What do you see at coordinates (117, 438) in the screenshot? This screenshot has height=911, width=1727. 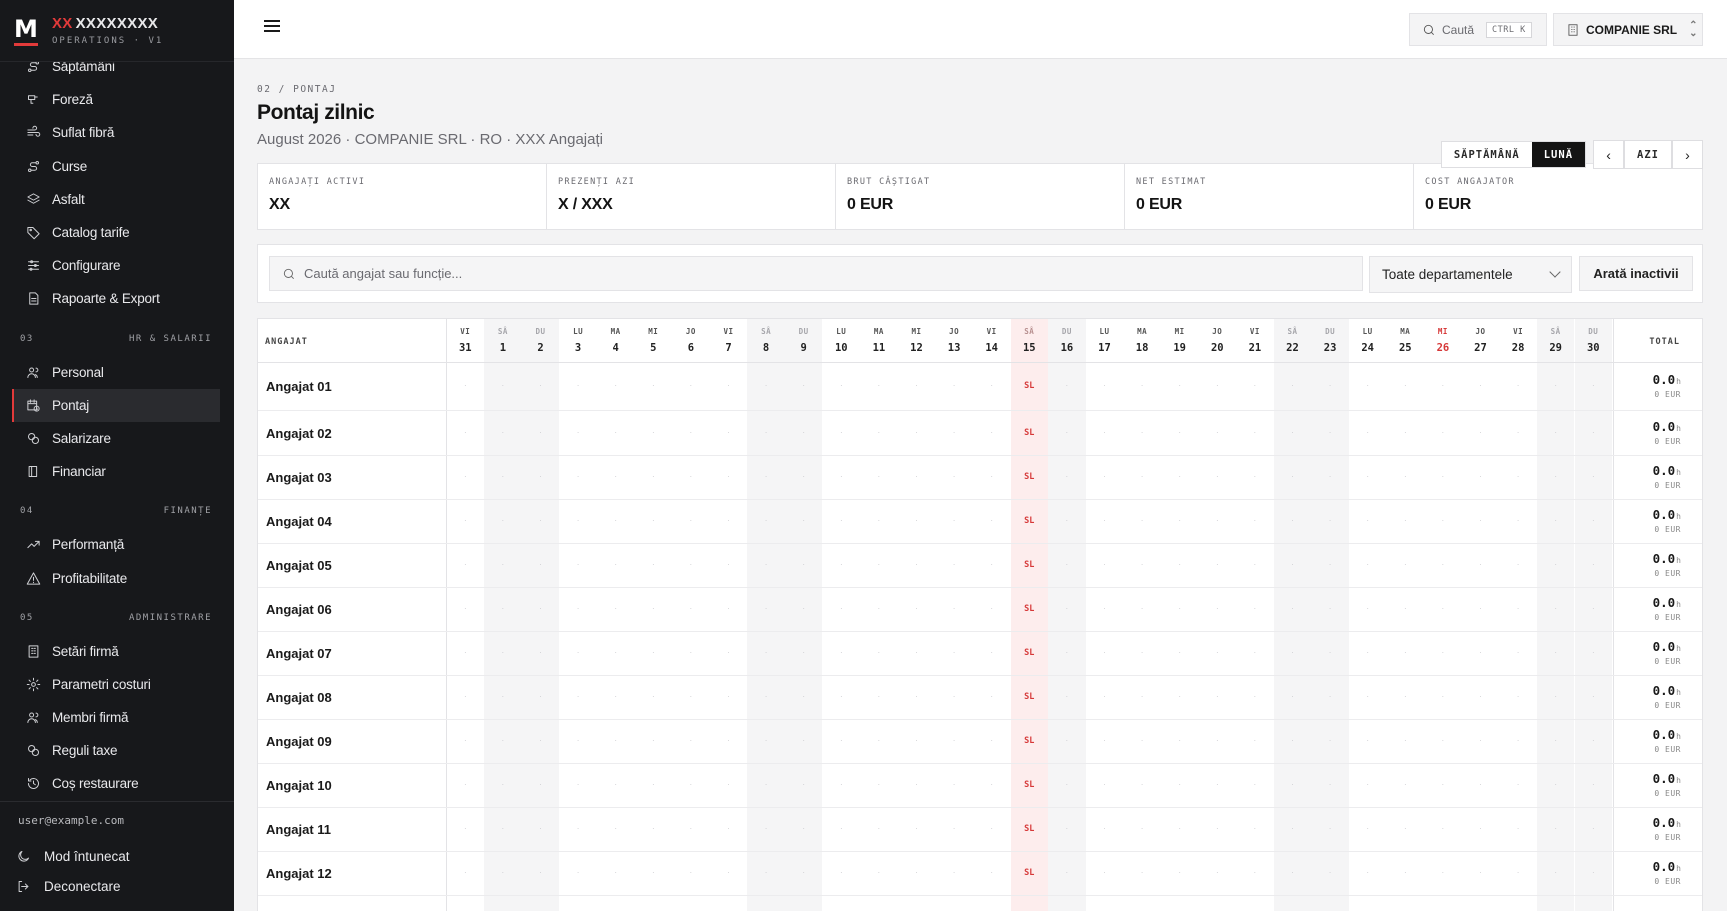 I see `sidebar-item-salarizare: Salarizare` at bounding box center [117, 438].